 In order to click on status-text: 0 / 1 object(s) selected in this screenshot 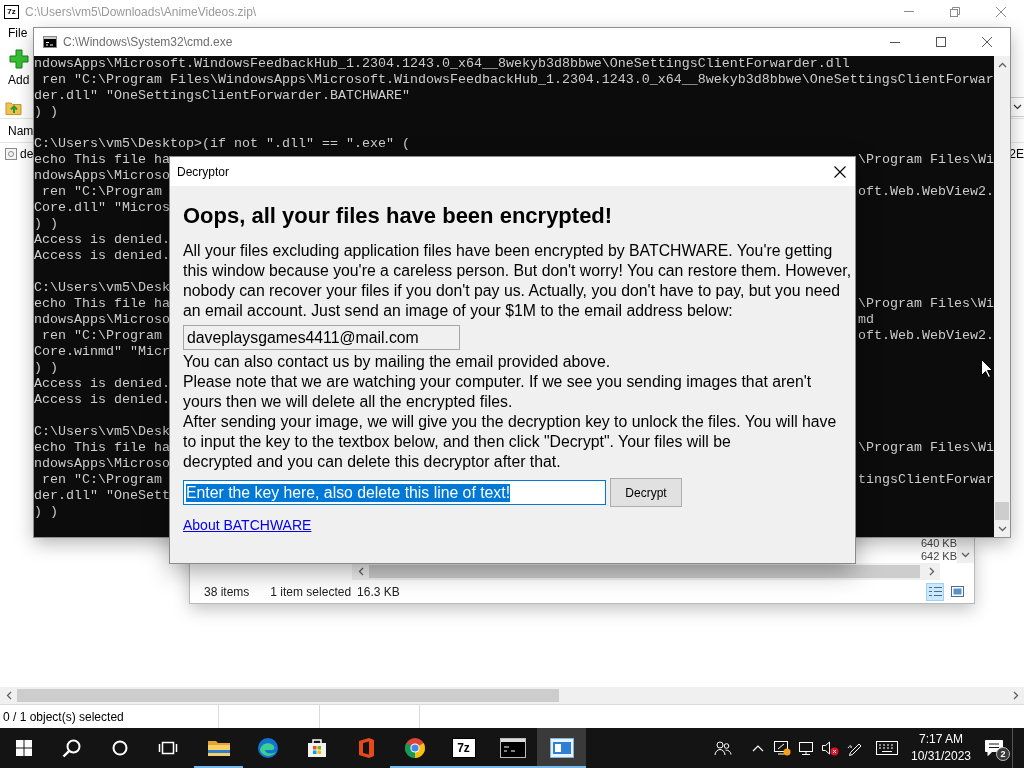, I will do `click(63, 716)`.